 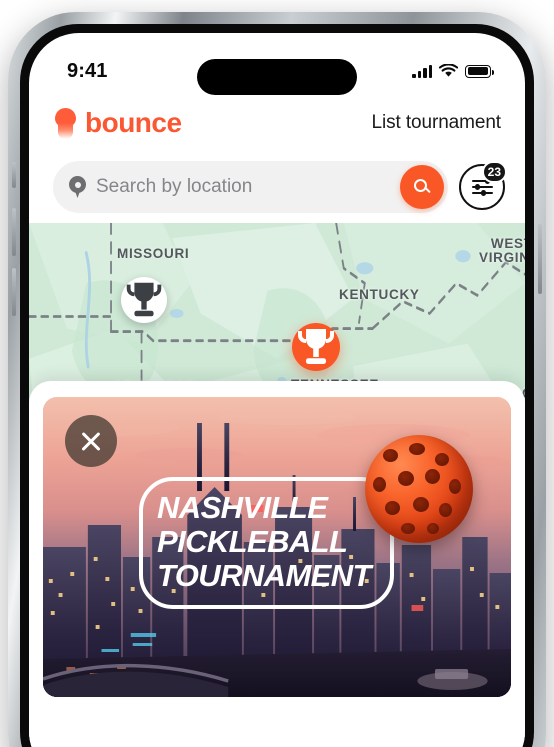 I want to click on dynamic-island, so click(x=277, y=77).